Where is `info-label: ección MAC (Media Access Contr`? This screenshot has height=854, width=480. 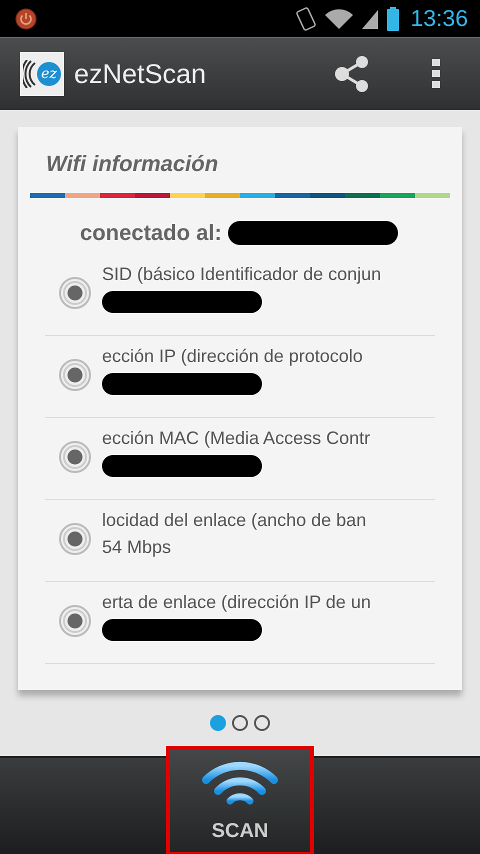 info-label: ección MAC (Media Access Contr is located at coordinates (236, 438).